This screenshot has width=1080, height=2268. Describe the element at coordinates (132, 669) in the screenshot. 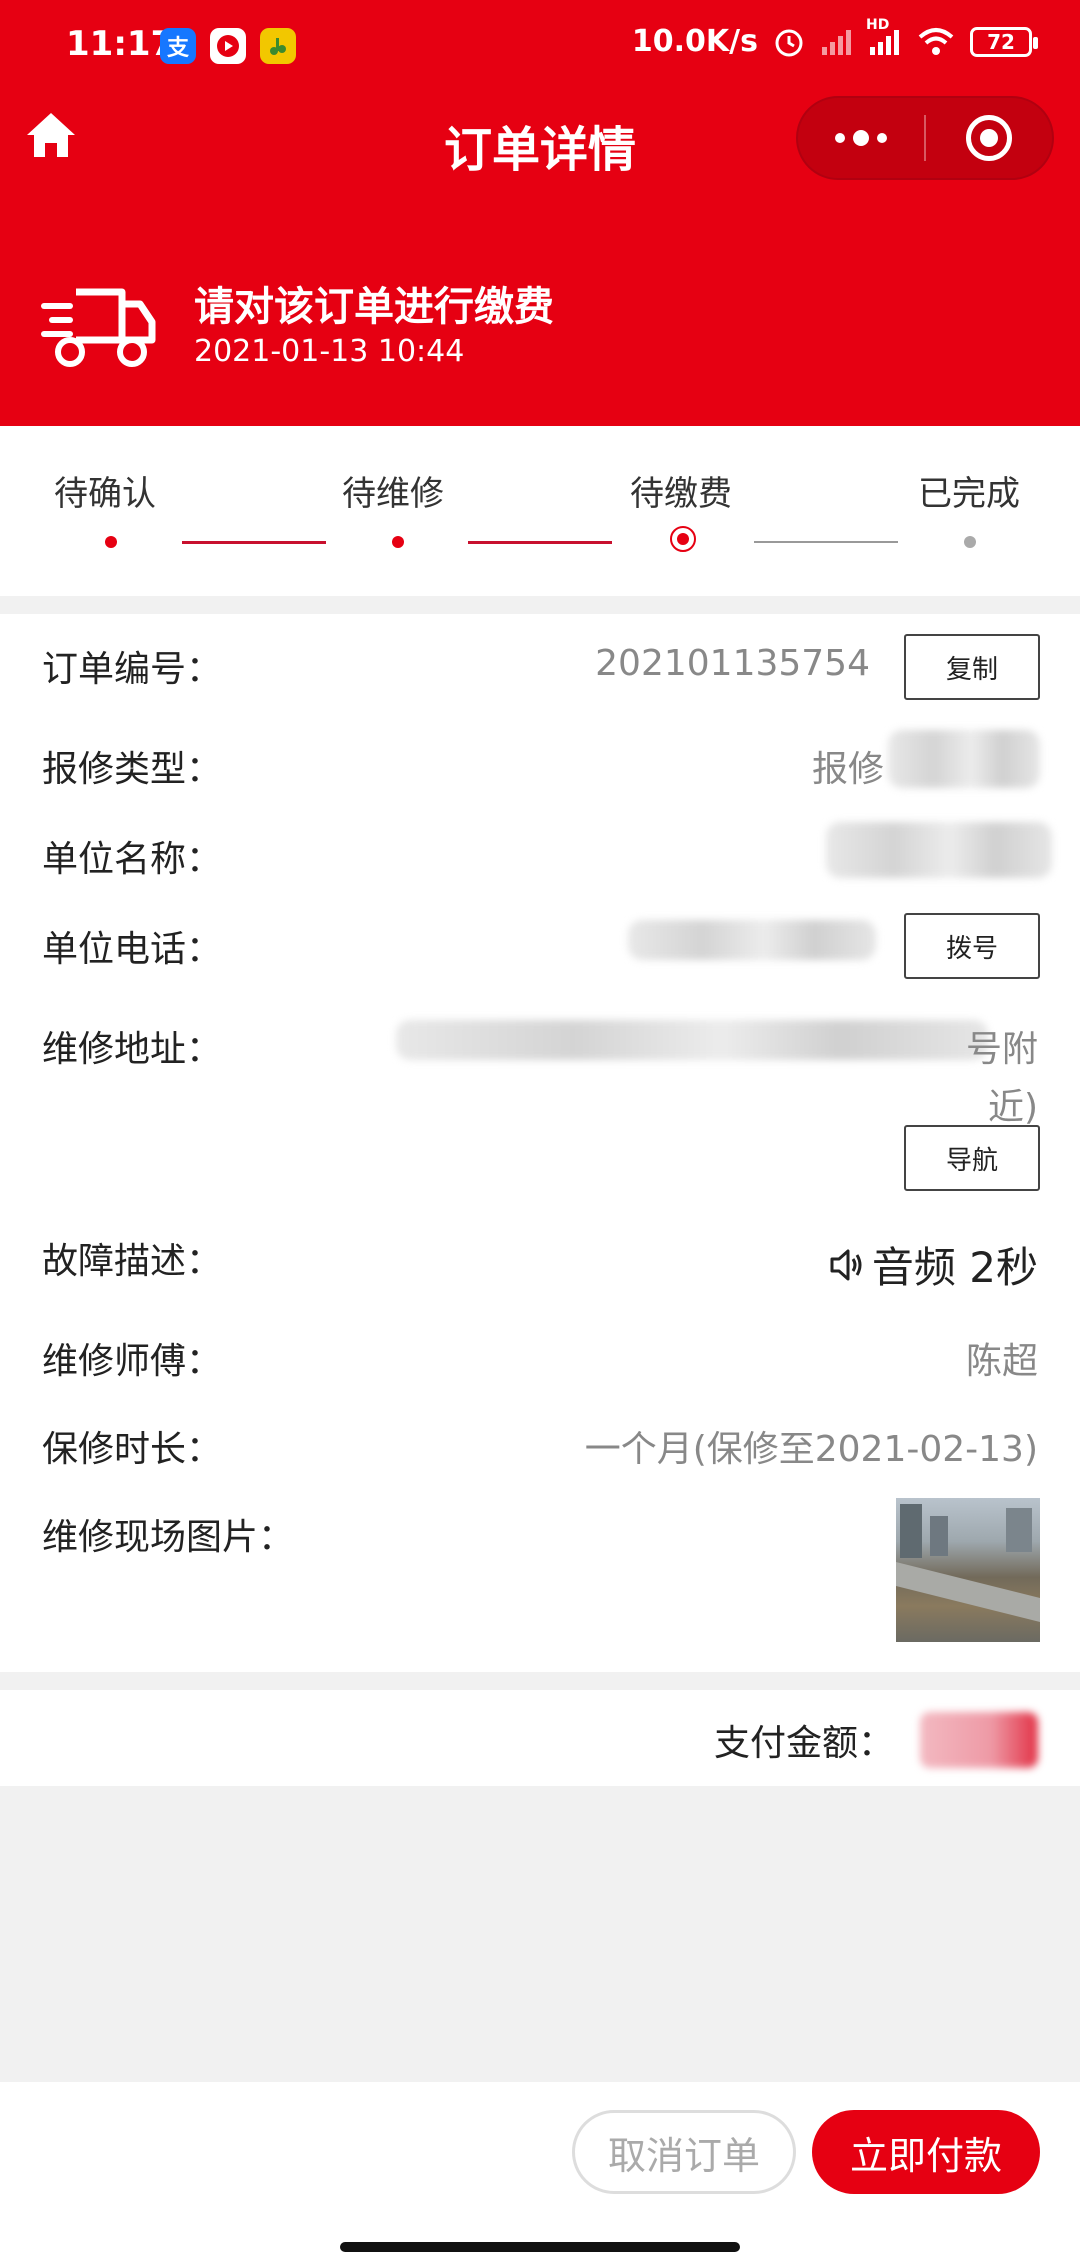

I see `order-no-label: 订单编号：` at that location.